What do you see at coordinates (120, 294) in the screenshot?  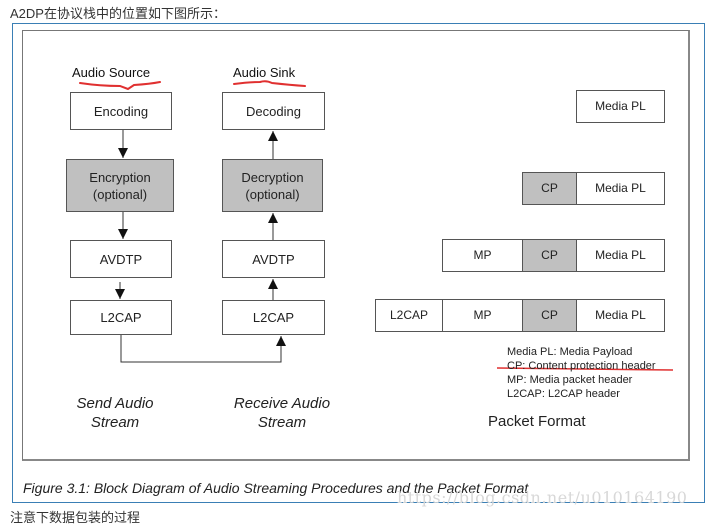 I see `arrowhead-l2cap-send` at bounding box center [120, 294].